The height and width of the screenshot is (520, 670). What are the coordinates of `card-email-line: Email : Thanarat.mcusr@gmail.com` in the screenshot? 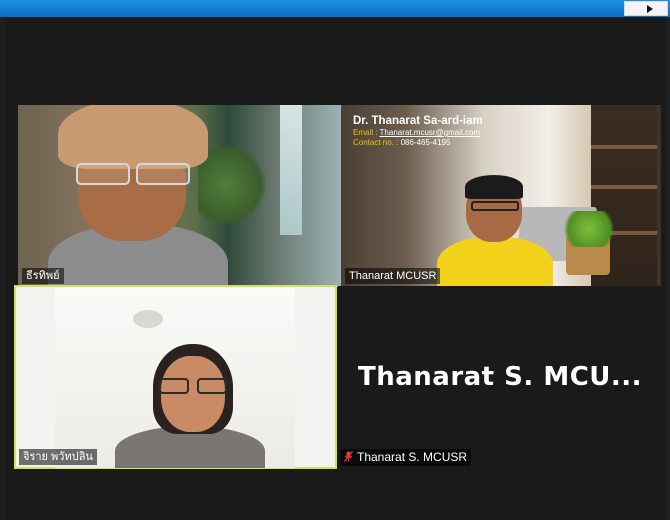 It's located at (418, 133).